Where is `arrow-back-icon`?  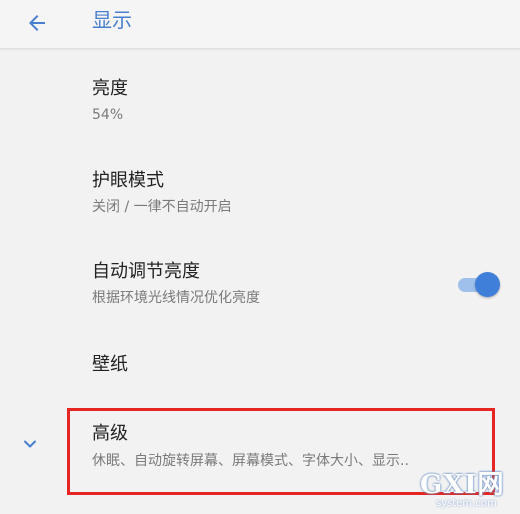
arrow-back-icon is located at coordinates (37, 23).